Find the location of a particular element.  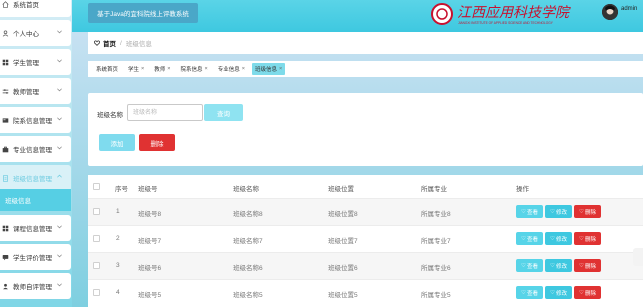

sidebar-item-student-evaluation: 学生评价管理 is located at coordinates (35, 257).